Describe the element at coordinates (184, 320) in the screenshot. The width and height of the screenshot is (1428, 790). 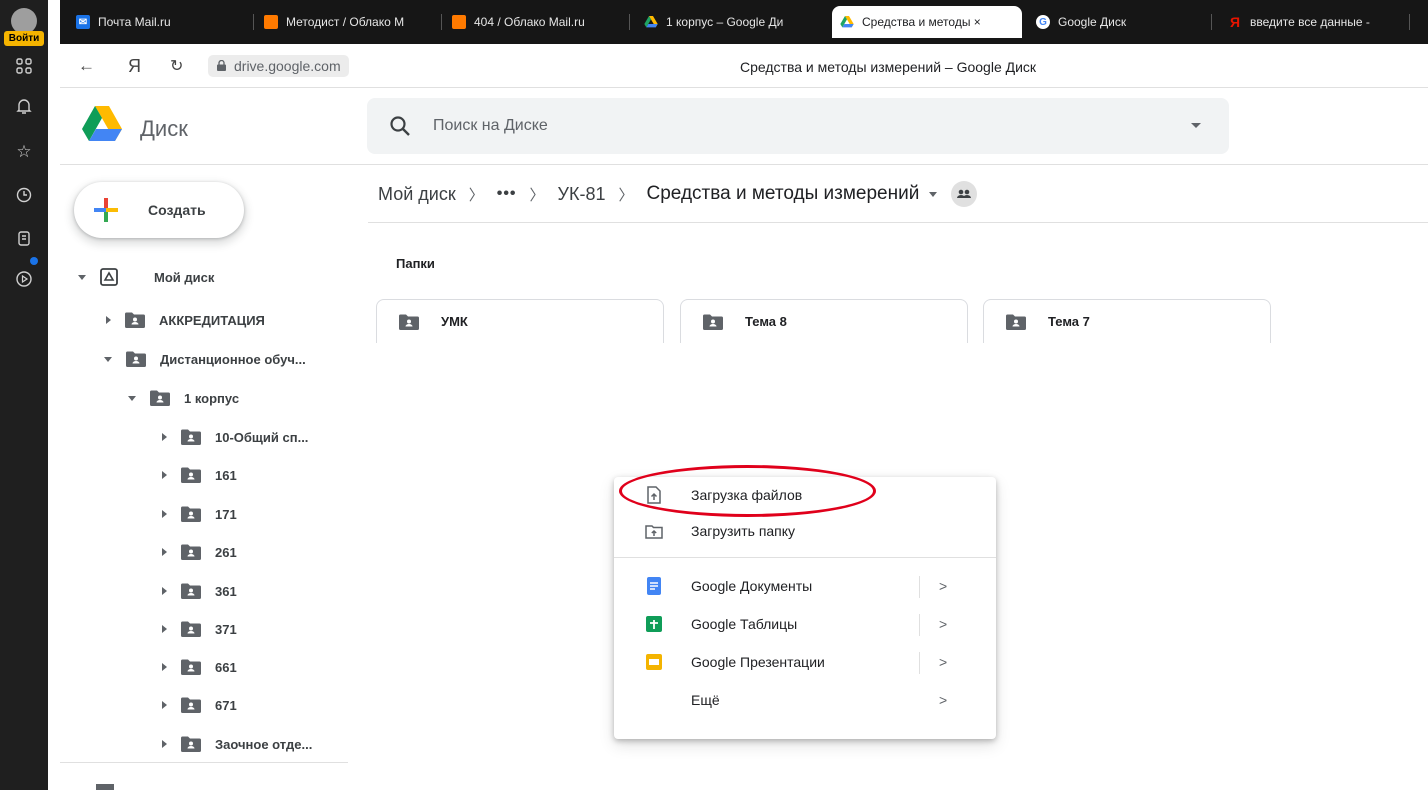
I see `tree-item: АККРЕДИТАЦИЯ` at that location.